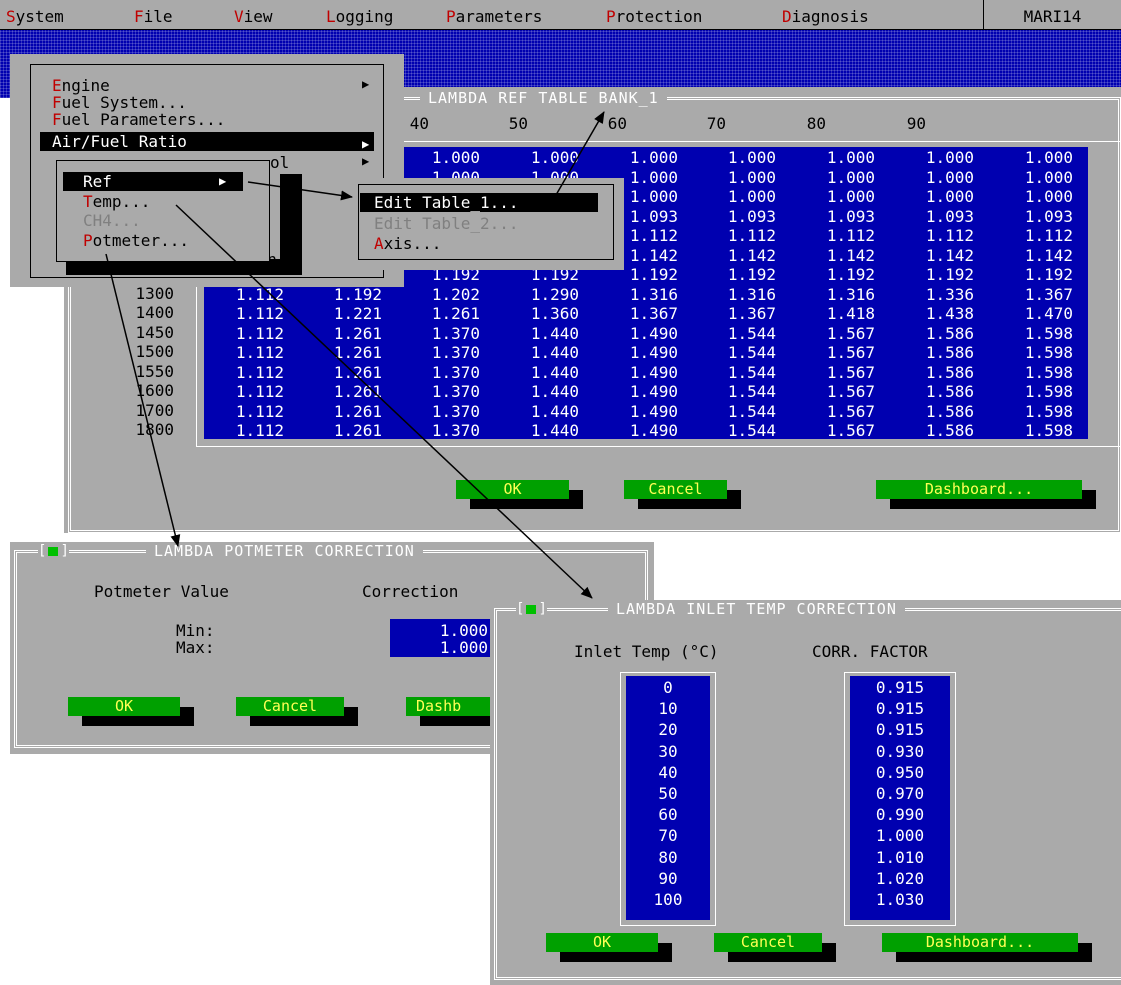  I want to click on arrow-potmeter-to-dialog, so click(143, 400).